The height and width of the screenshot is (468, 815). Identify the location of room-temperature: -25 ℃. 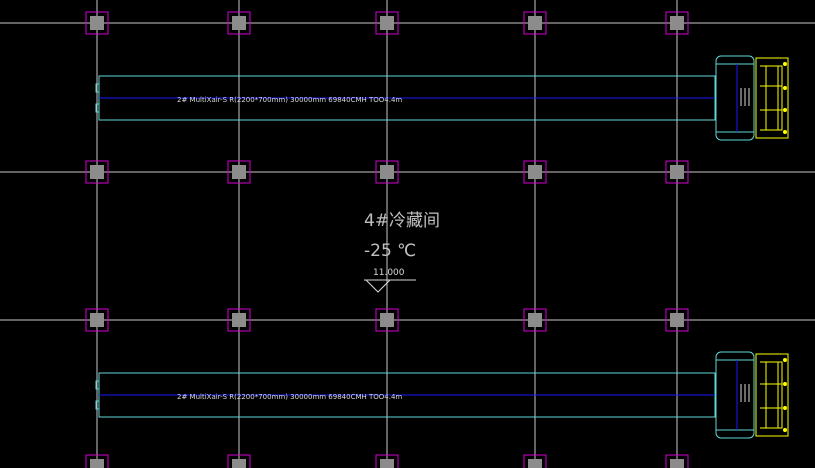
(390, 251).